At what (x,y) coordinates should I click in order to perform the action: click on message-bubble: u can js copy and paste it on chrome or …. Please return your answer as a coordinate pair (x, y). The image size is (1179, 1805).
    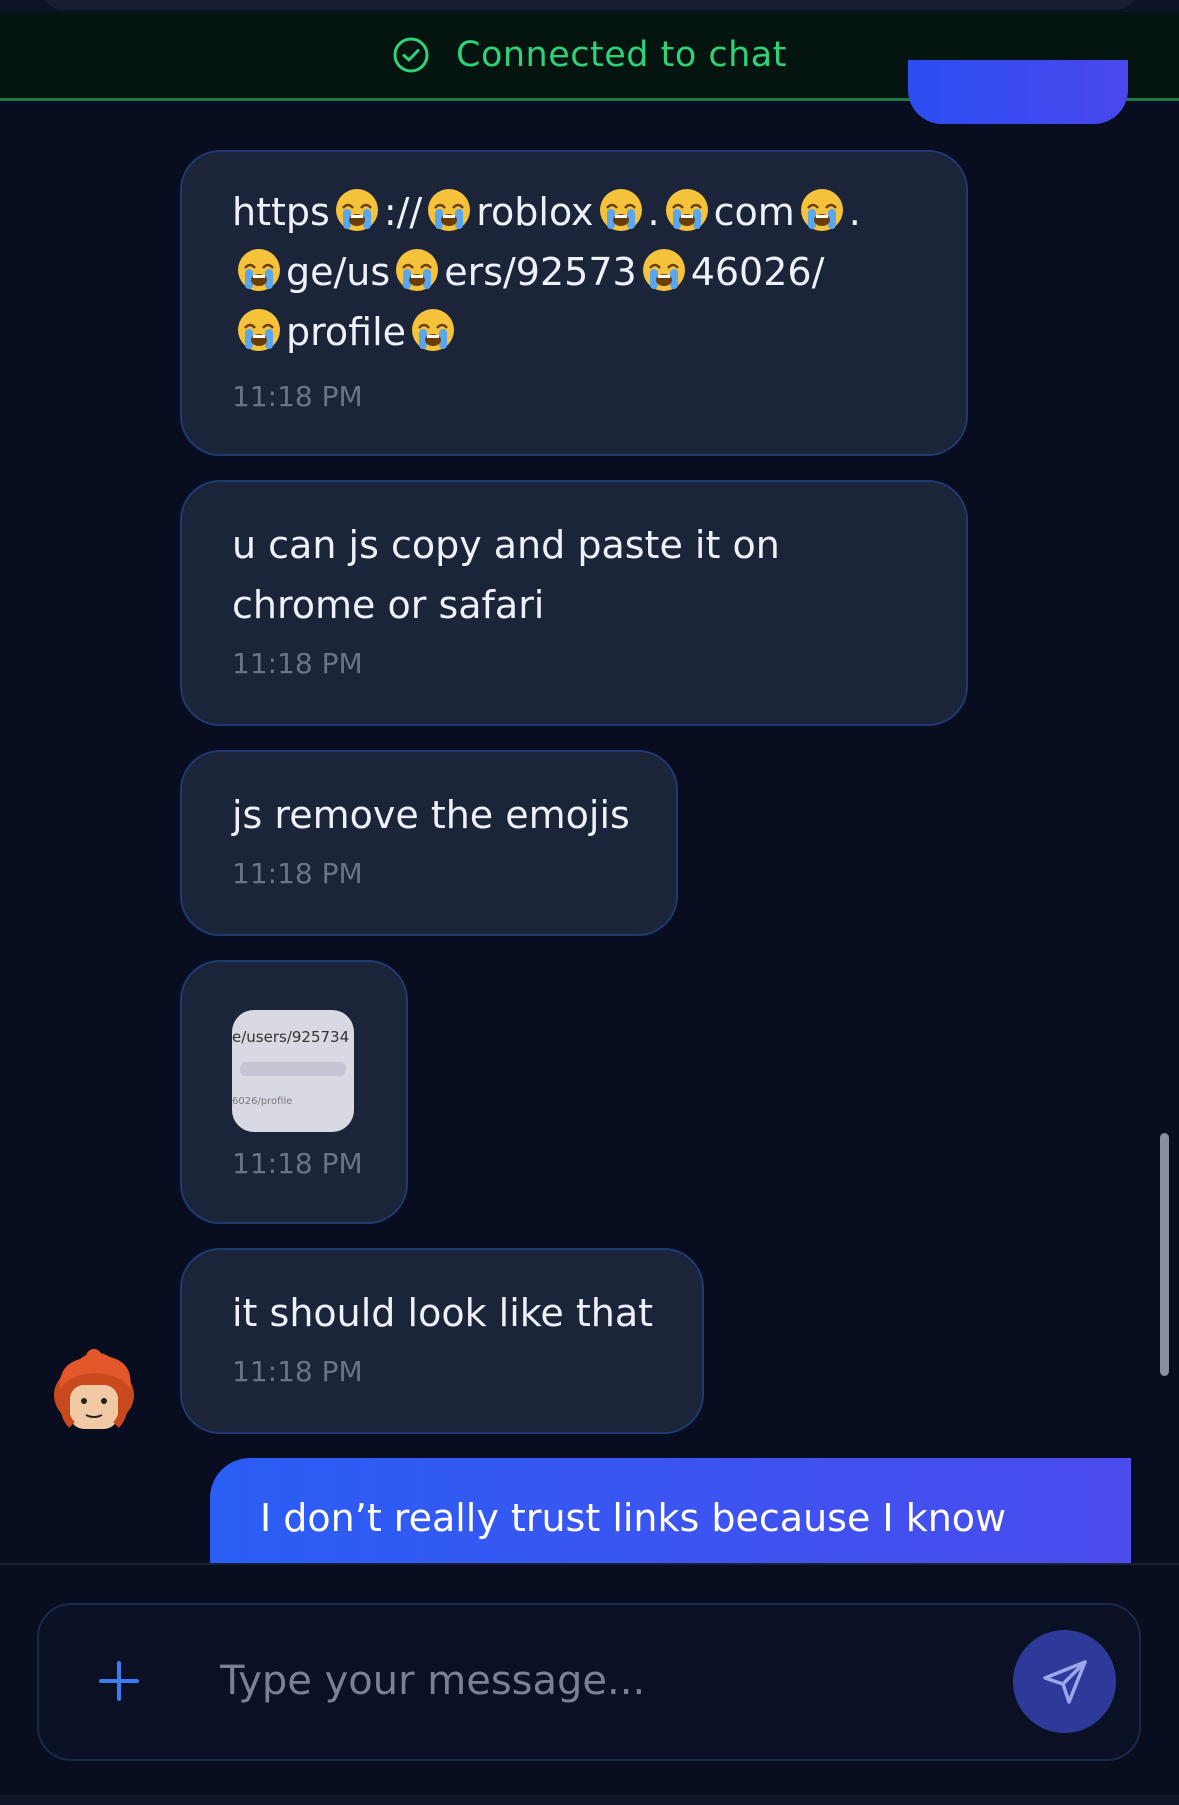
    Looking at the image, I should click on (574, 603).